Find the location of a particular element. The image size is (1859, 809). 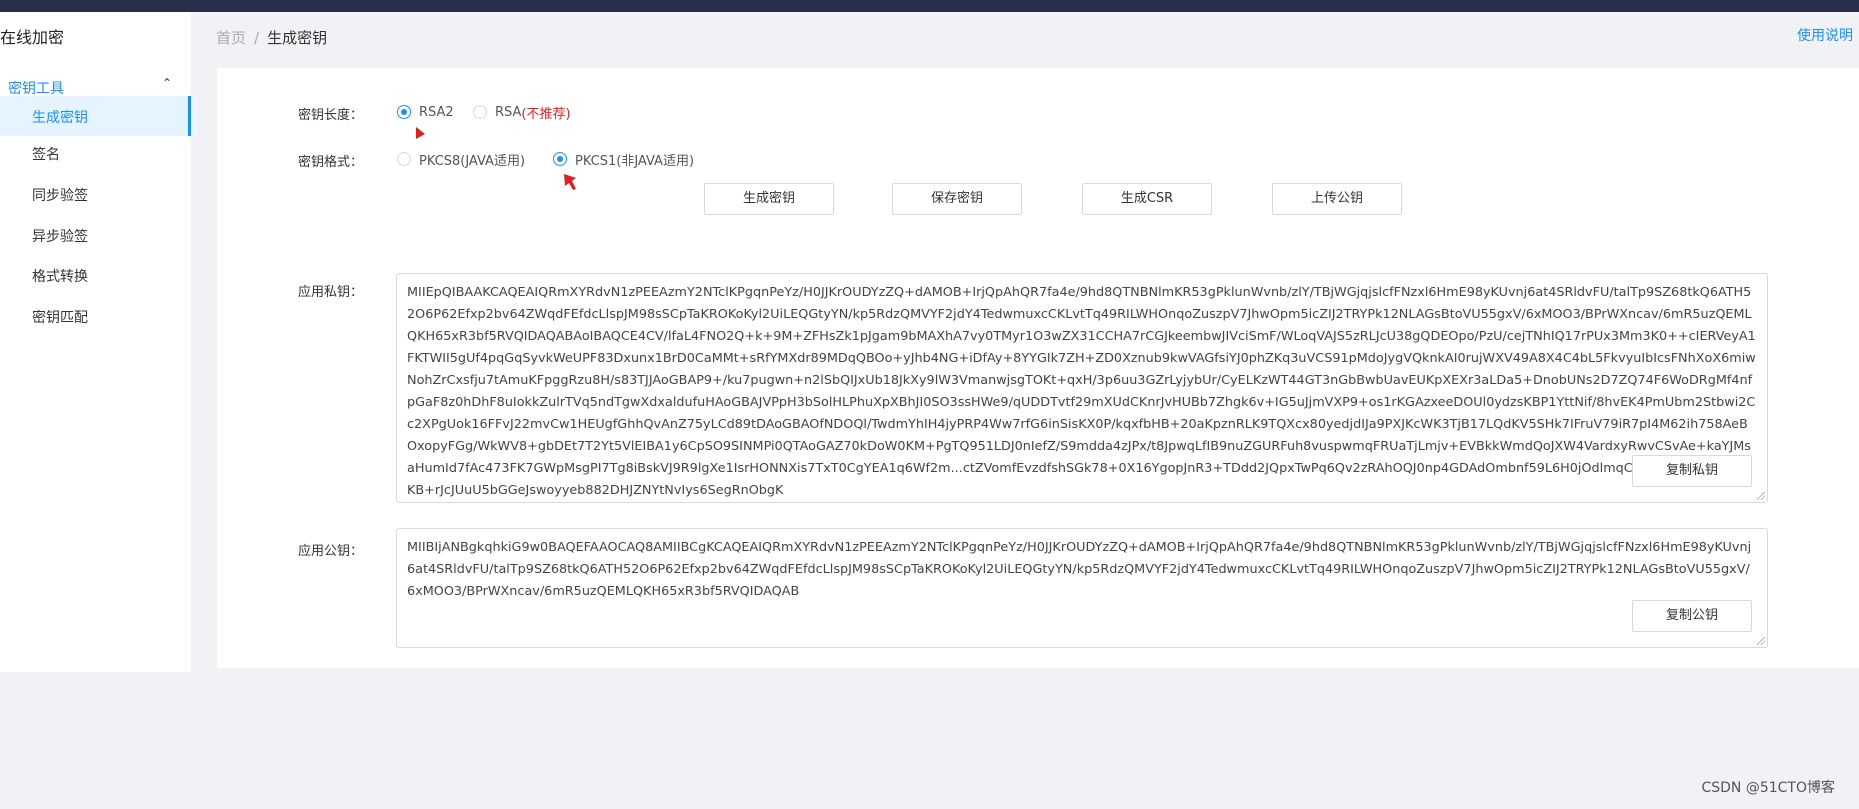

sidebar-item-sign: 签名 is located at coordinates (95, 153).